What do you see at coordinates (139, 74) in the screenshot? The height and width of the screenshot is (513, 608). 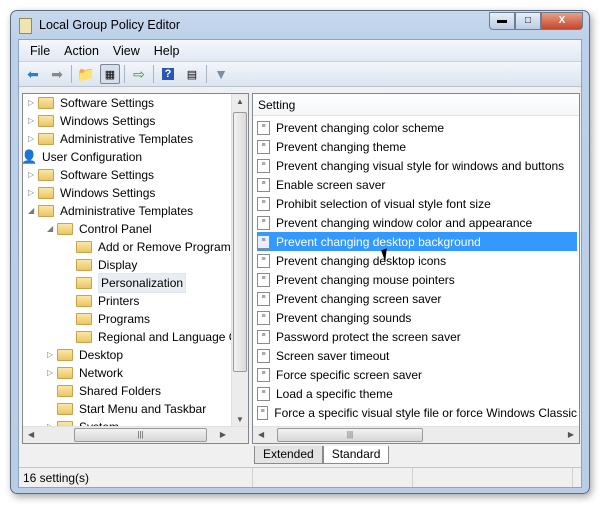 I see `export-list-icon: ⇨` at bounding box center [139, 74].